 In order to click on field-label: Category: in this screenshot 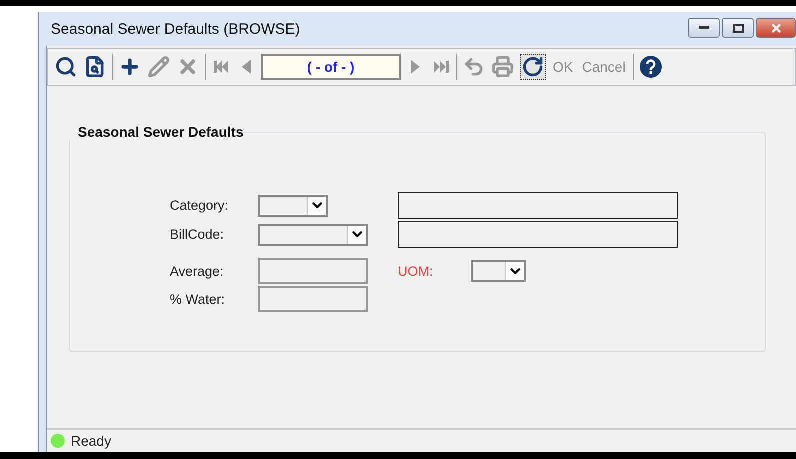, I will do `click(200, 205)`.